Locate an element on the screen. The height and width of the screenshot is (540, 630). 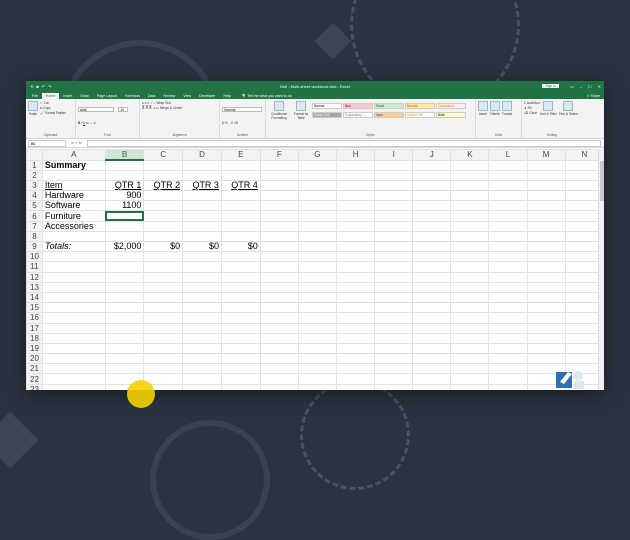
enter-icon: ✓ is located at coordinates (76, 143).